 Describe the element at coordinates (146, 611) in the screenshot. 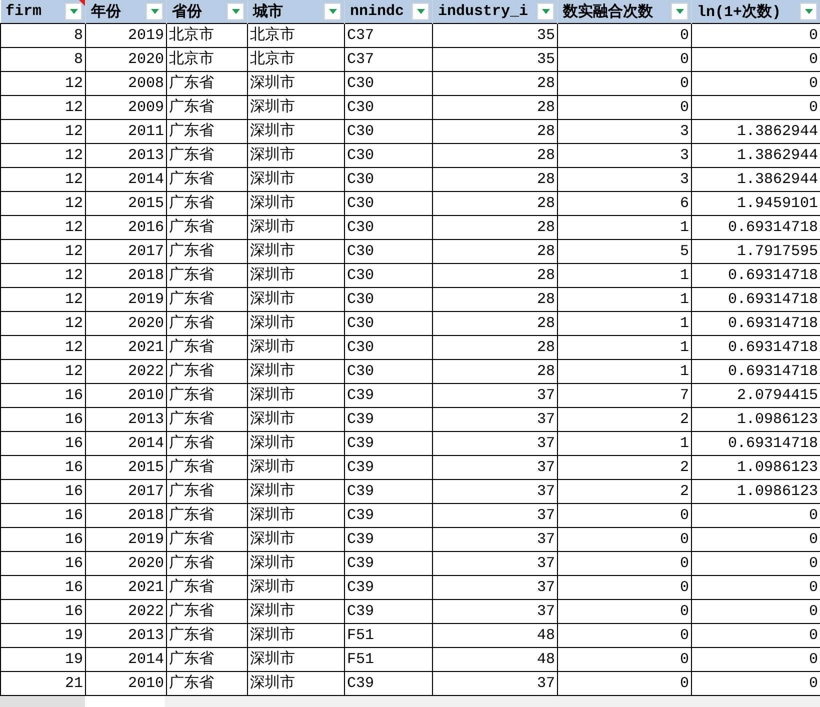

I see `table-cell: 2022` at that location.